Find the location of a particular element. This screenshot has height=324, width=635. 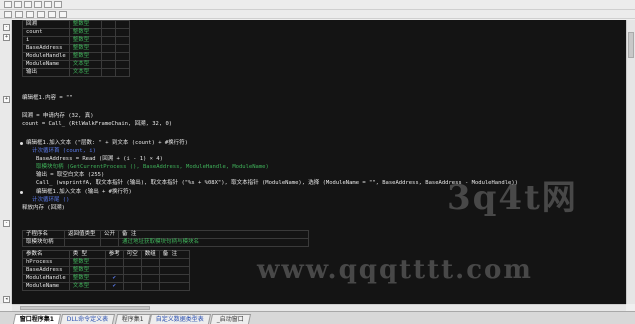

col-header: 可空 is located at coordinates (132, 254).